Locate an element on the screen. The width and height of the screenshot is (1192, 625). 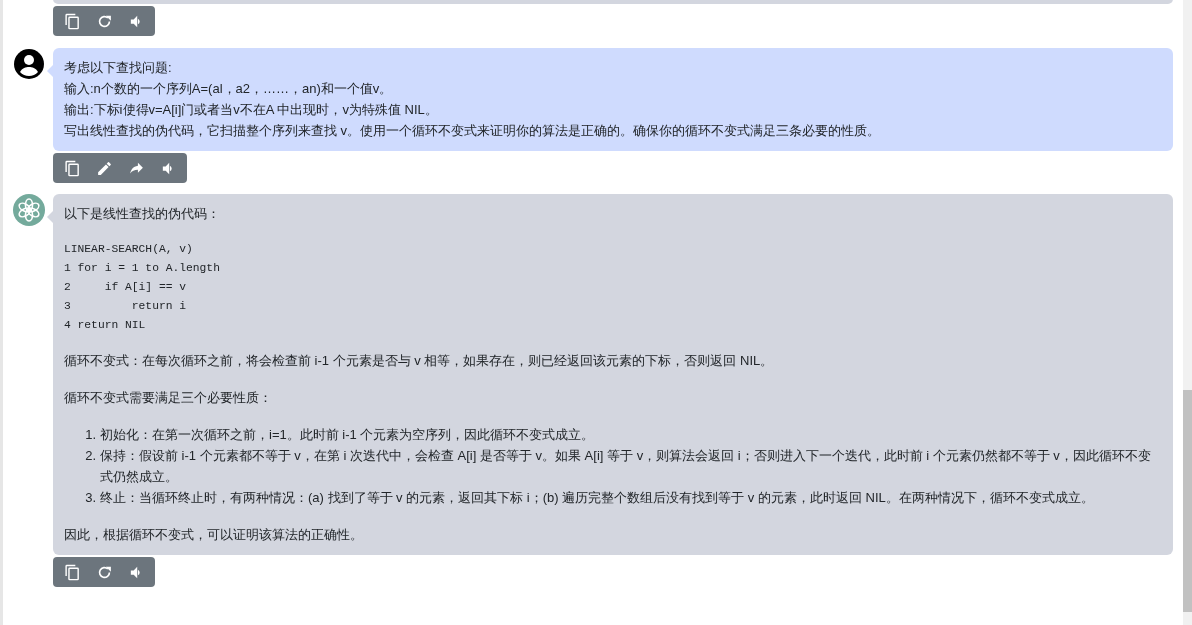
list-item: 保持：假设前 i-1 个元素都不等于 v，在第 i 次迭代中，会检查 A[i] 是否等于 v。如果 A[i] 等于 v，则算法会返回 i；否则进入下一个迭代，此时前 i 个元素仍然都不等于 v，因此循环不变式仍然成立。 is located at coordinates (626, 466).